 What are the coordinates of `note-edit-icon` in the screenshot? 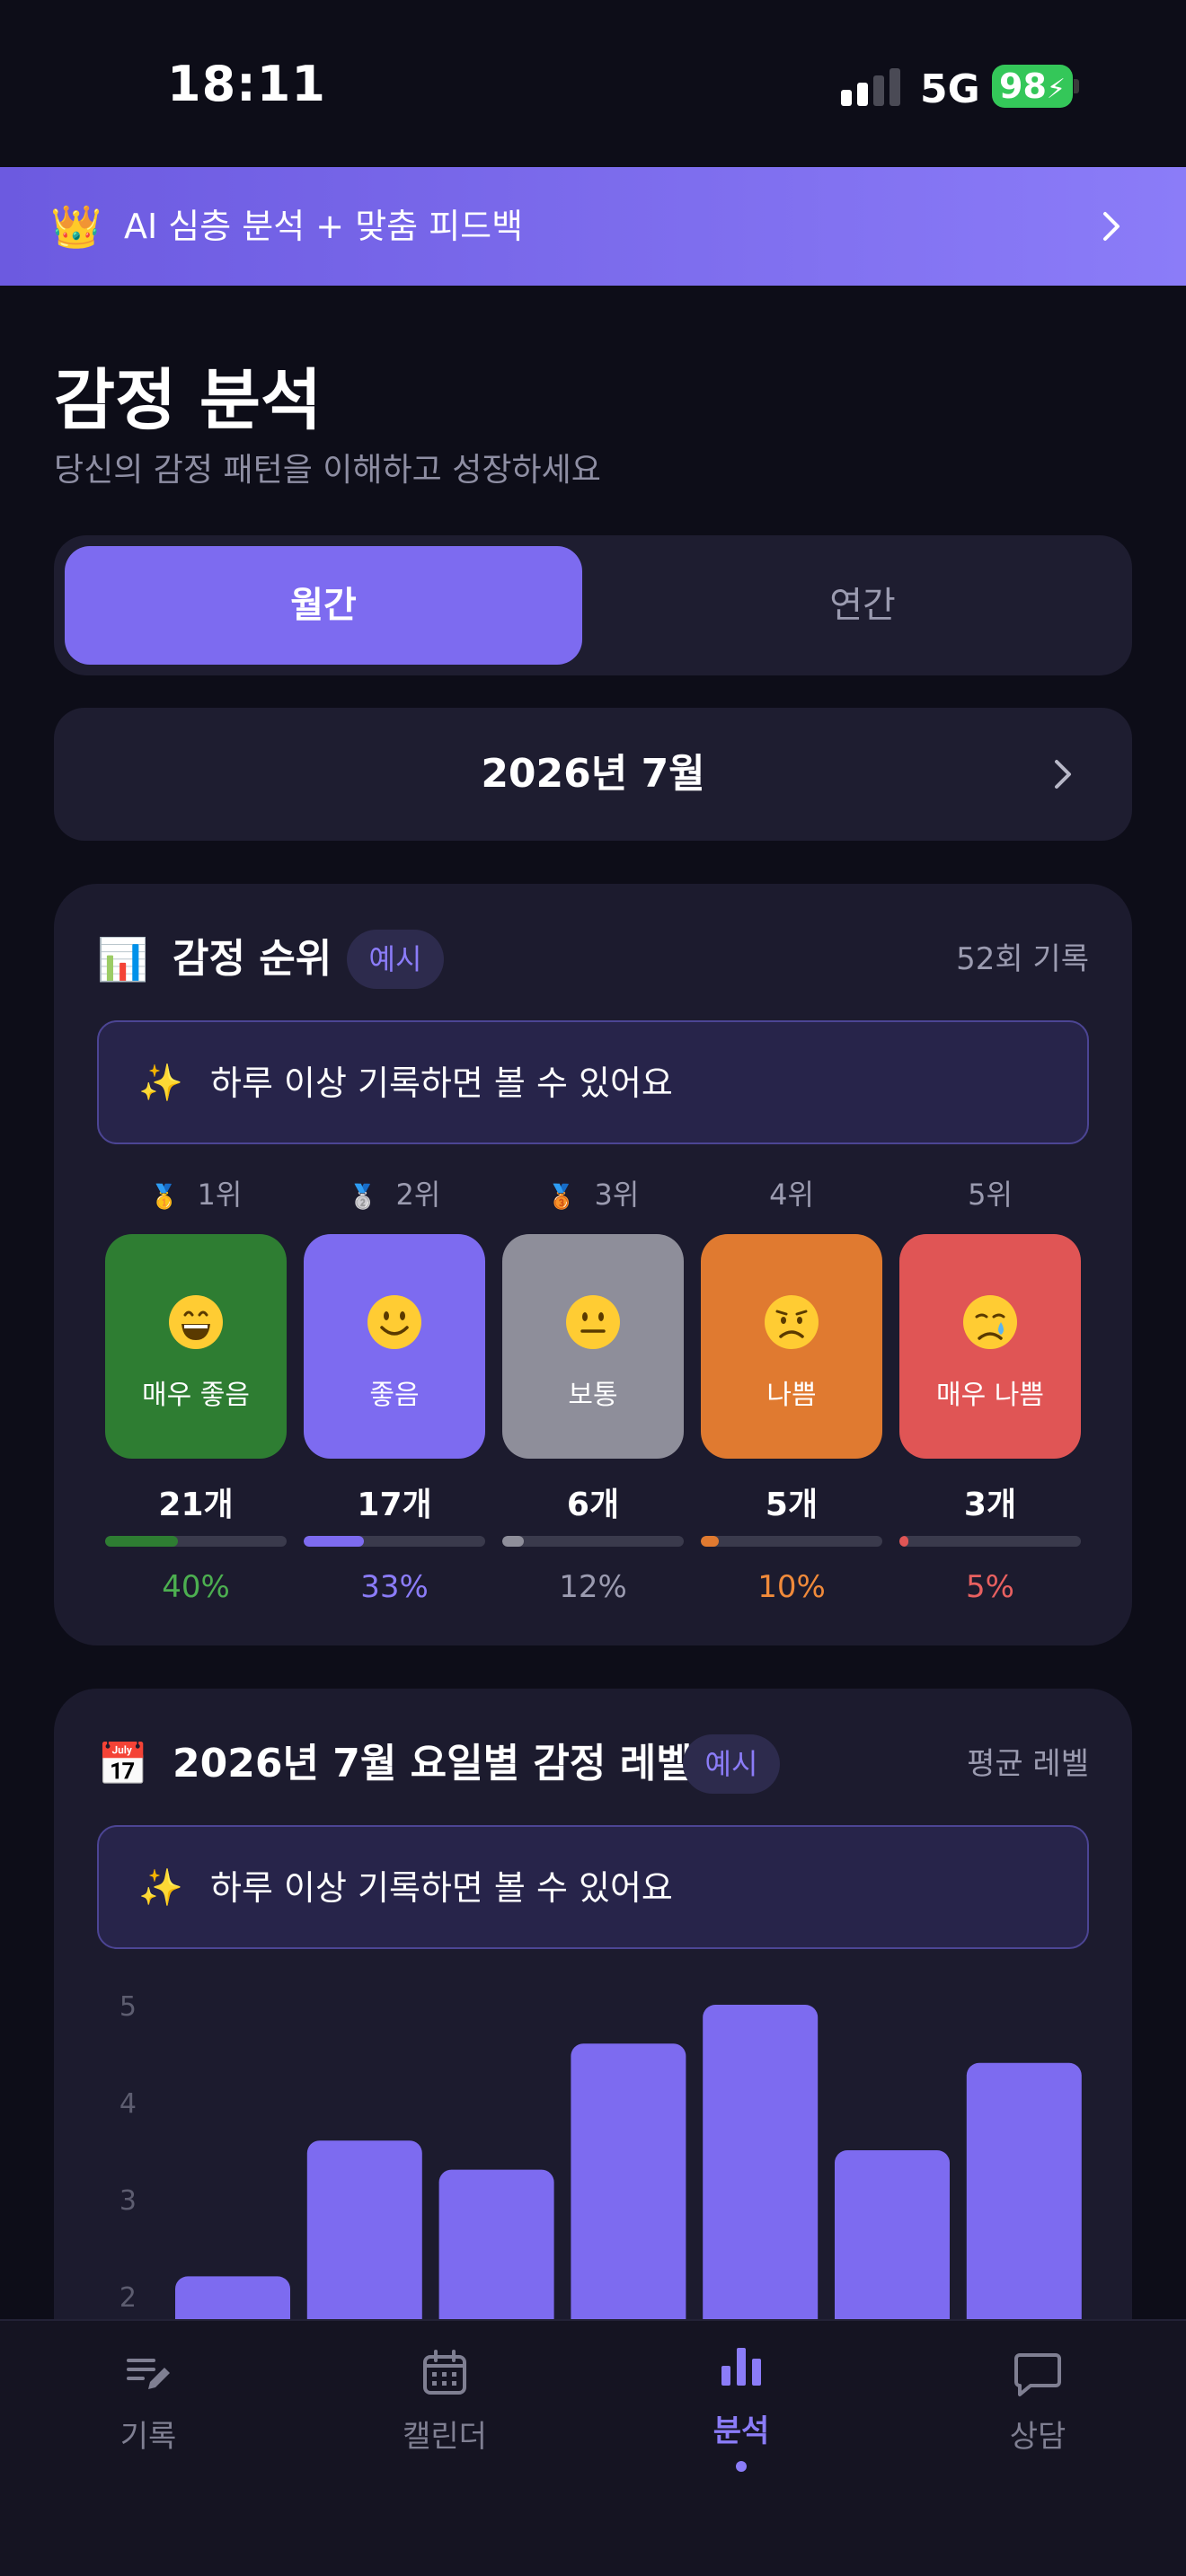 It's located at (148, 2374).